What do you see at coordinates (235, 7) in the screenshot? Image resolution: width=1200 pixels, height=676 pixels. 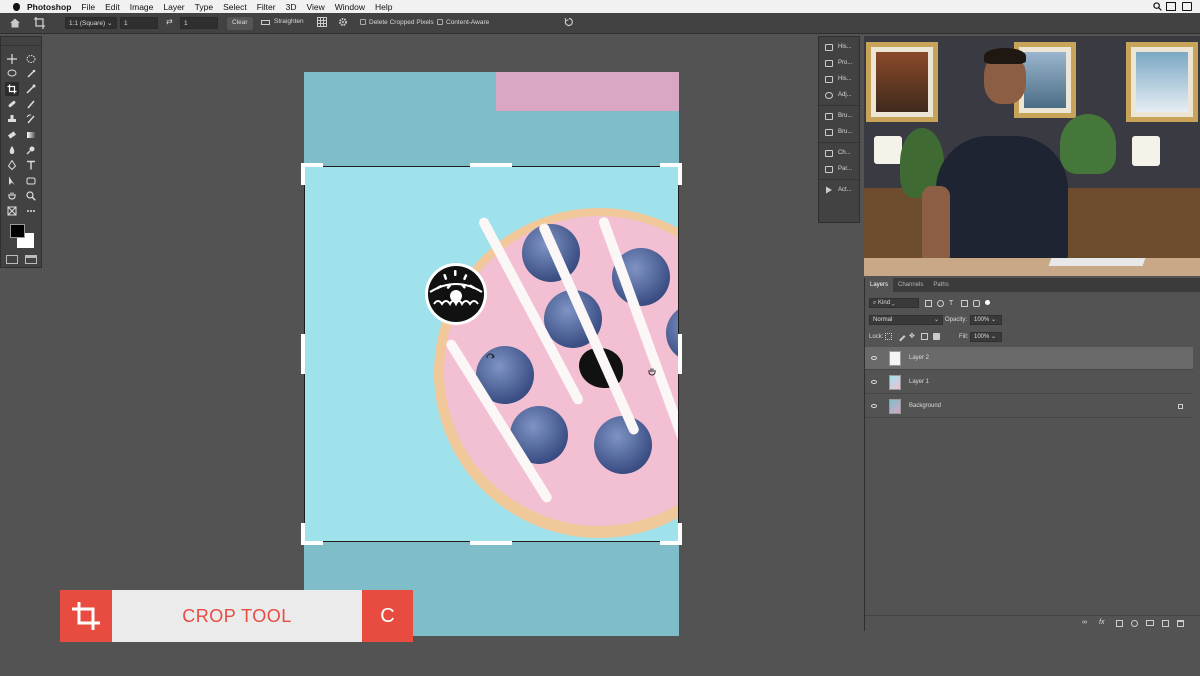 I see `menu-select: Select` at bounding box center [235, 7].